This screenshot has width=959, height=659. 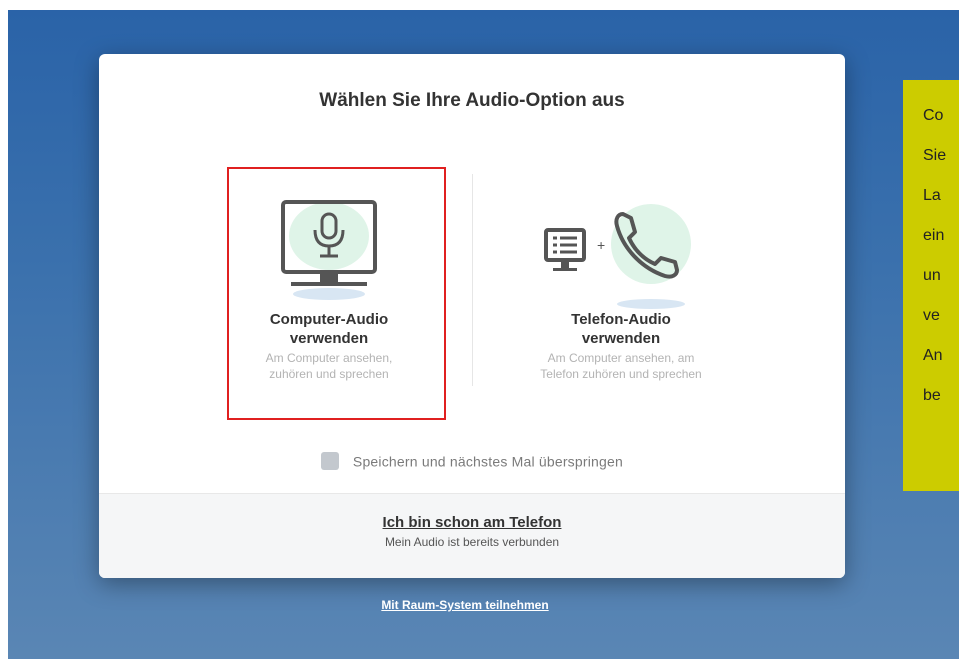 I want to click on dialog-title: Wählen Sie Ihre Audio-Option aus, so click(x=472, y=100).